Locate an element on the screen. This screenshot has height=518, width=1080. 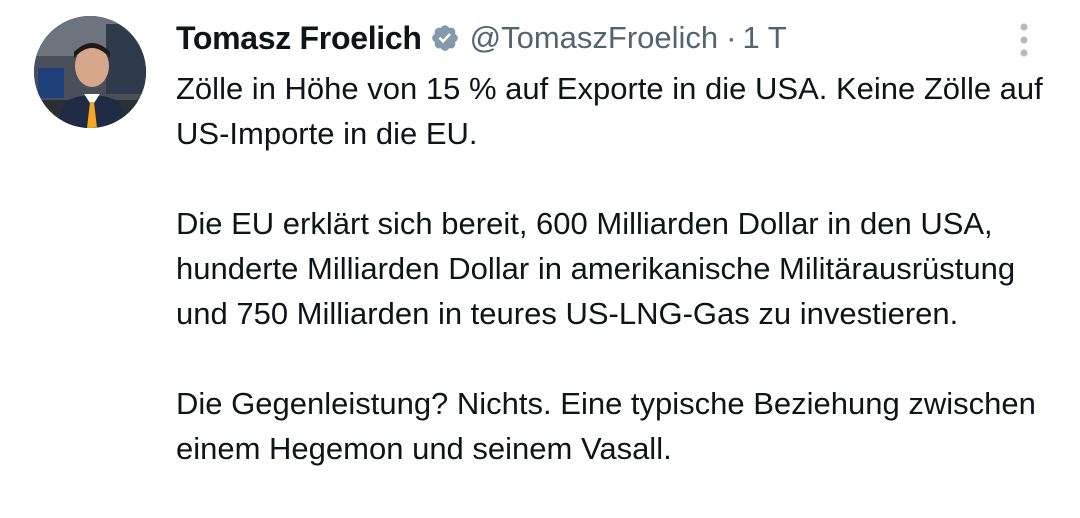
tweet-timestamp: 1 T is located at coordinates (765, 38).